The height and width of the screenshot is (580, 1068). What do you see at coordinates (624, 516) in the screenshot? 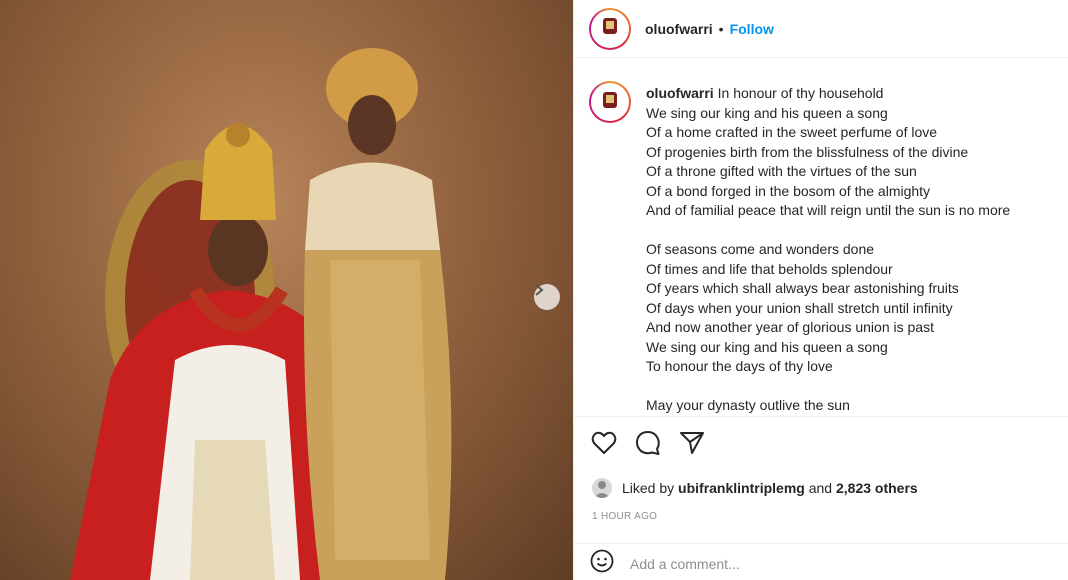
I see `post-timestamp: 1 HOUR AGO` at bounding box center [624, 516].